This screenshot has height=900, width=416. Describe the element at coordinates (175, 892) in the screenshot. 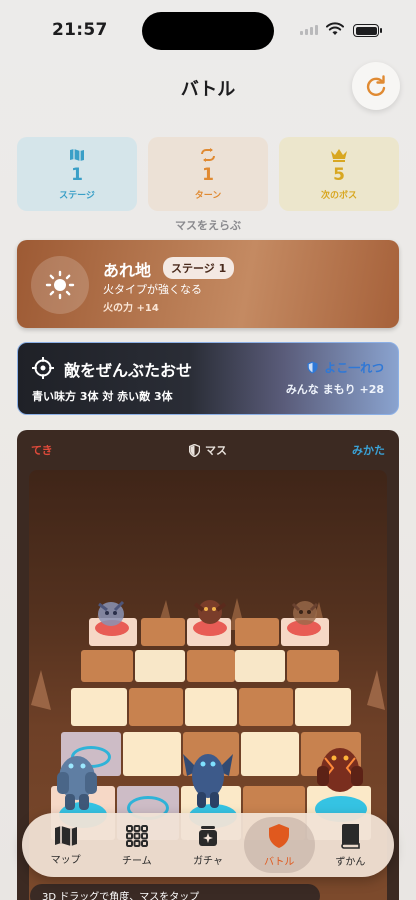

I see `drag-tip: 3D ドラッグで角度、マスをタップ` at that location.